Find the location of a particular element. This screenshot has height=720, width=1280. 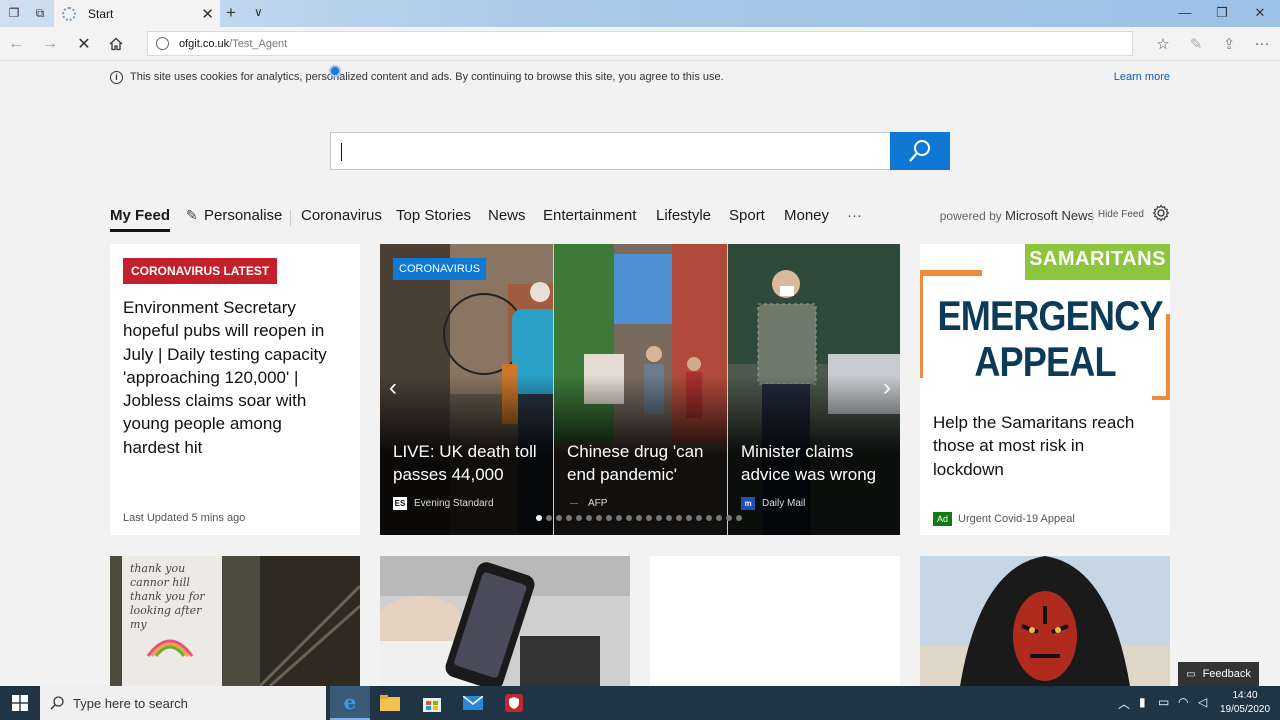

afp-logo-icon: — is located at coordinates (574, 503).